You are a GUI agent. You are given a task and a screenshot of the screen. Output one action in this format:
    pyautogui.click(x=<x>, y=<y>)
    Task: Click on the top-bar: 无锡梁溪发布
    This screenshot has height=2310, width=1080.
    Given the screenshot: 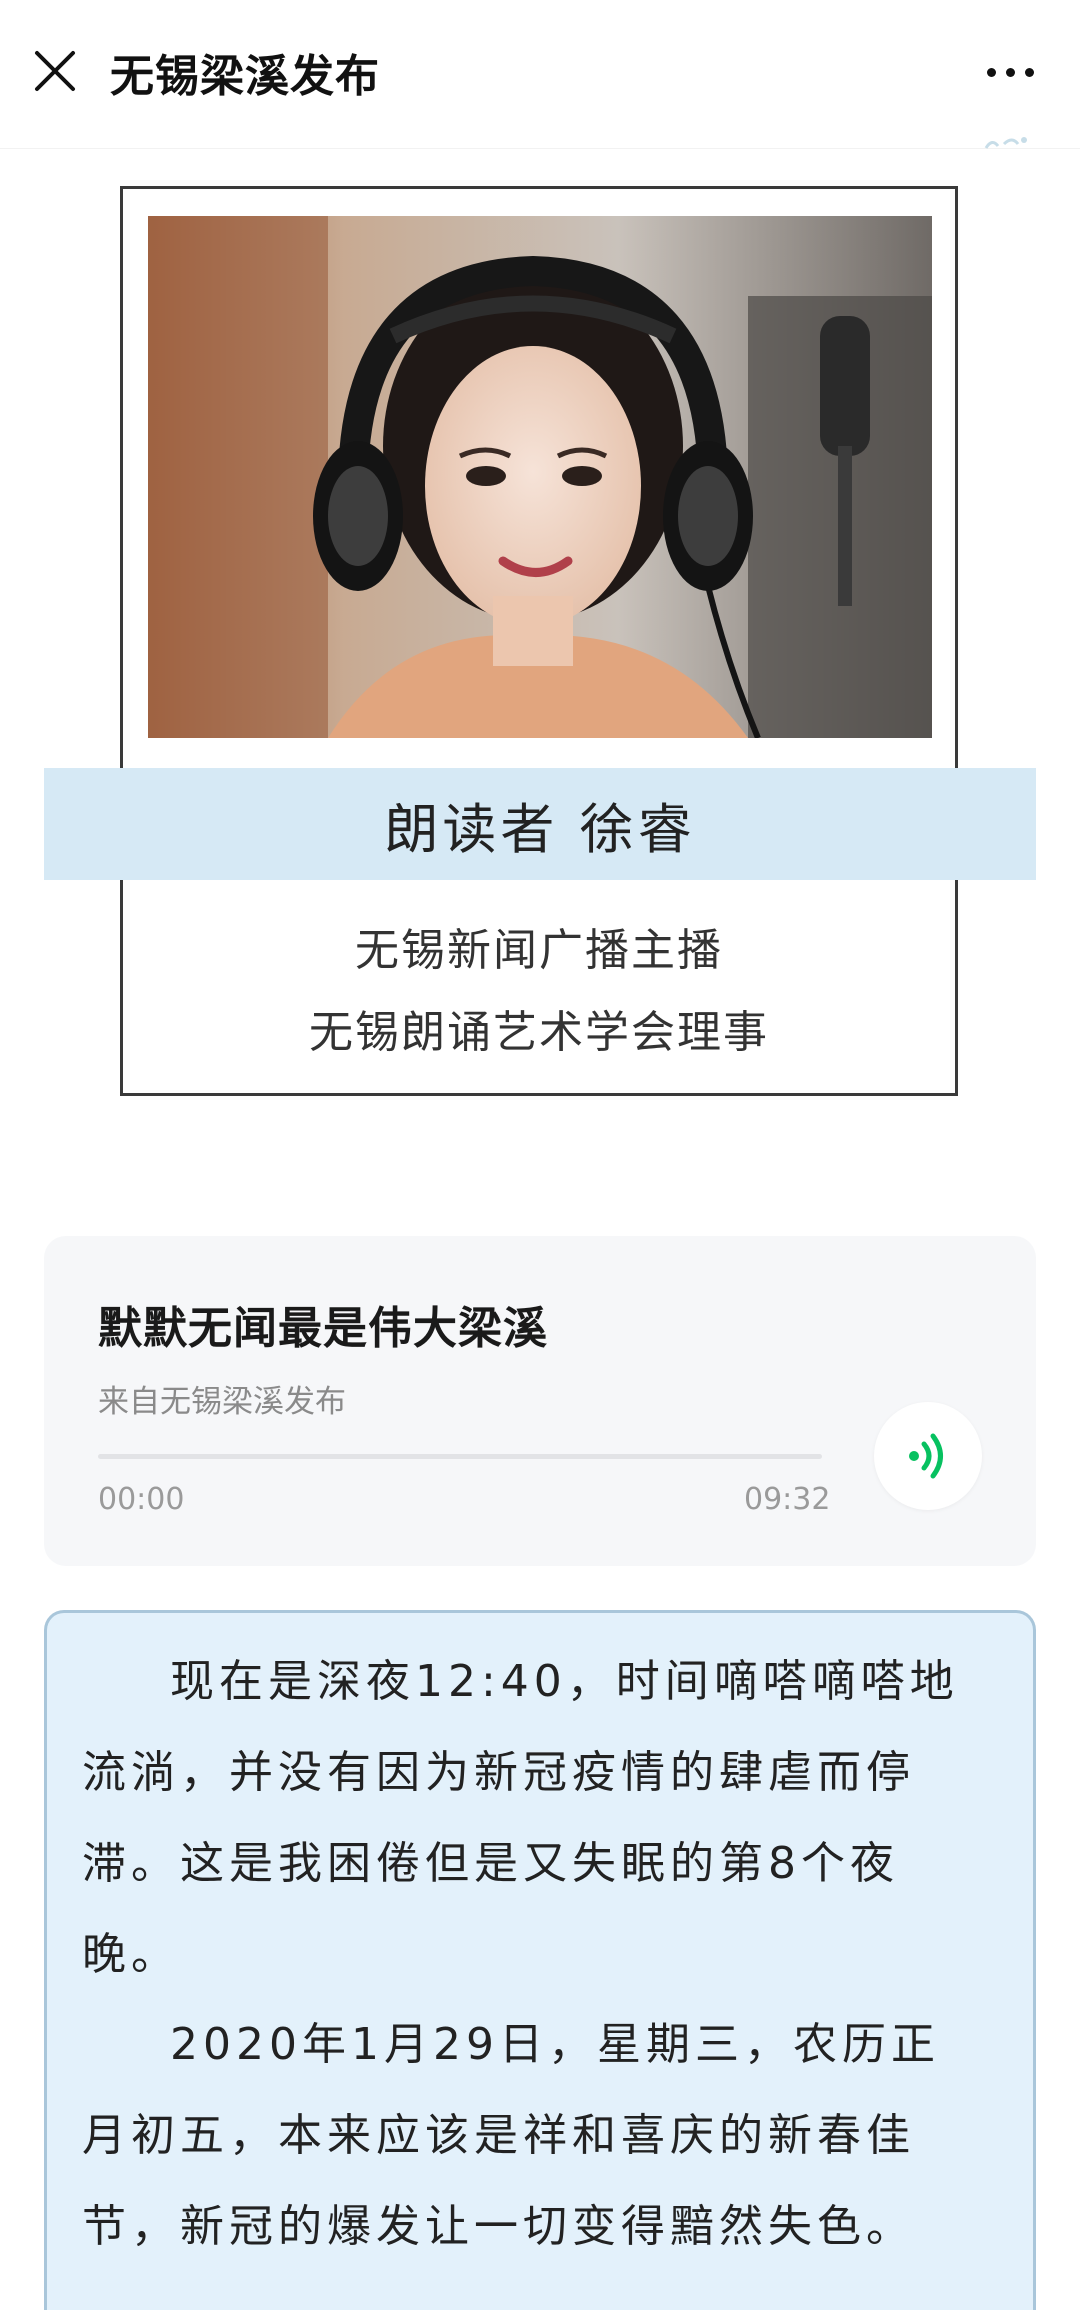 What is the action you would take?
    pyautogui.click(x=540, y=74)
    